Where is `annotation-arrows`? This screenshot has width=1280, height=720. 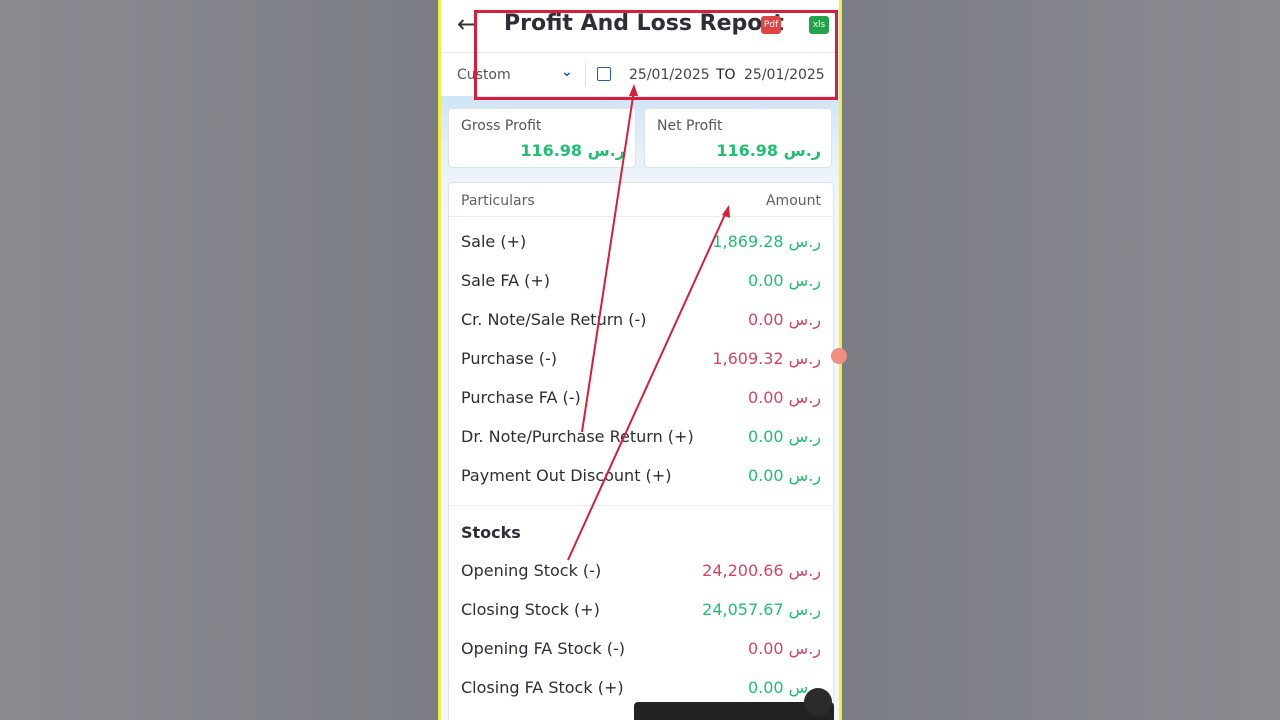 annotation-arrows is located at coordinates (648, 322).